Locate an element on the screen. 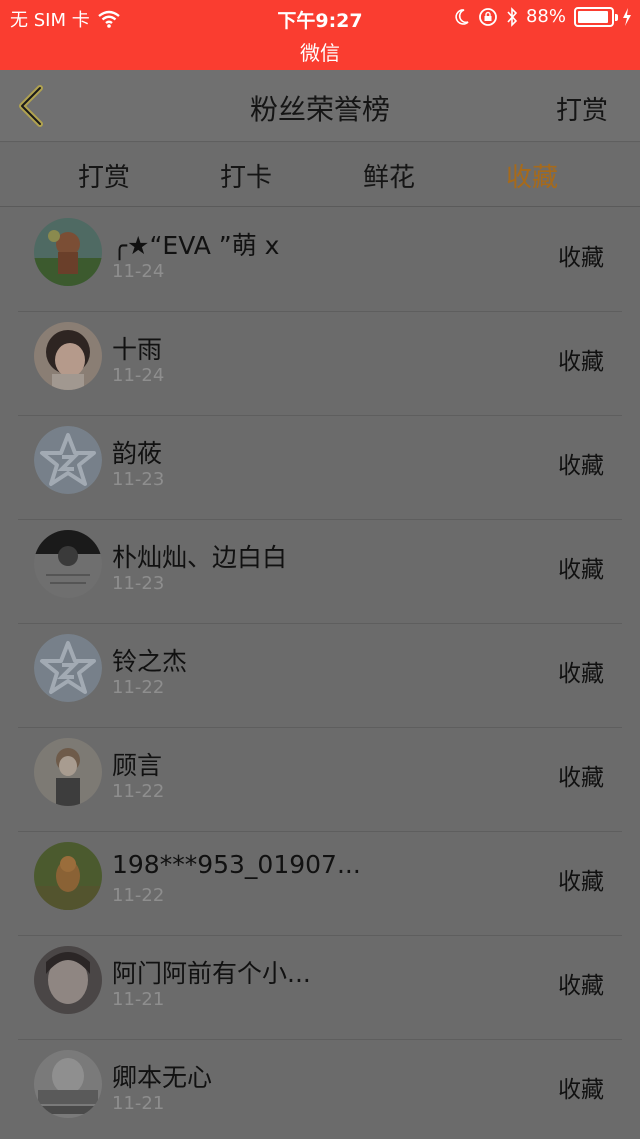  fan-name: 韵莜 is located at coordinates (137, 453).